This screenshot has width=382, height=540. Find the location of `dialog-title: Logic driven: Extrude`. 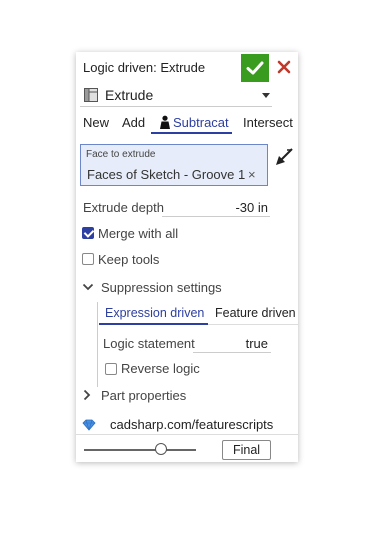

dialog-title: Logic driven: Extrude is located at coordinates (144, 67).